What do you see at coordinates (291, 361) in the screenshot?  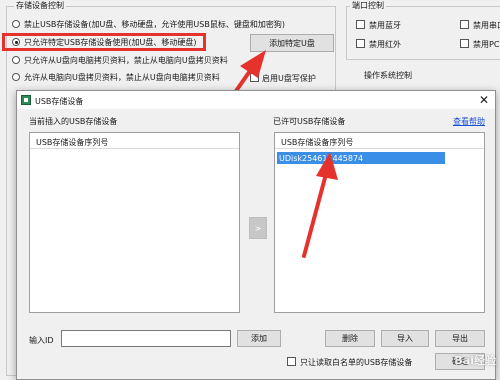 I see `whitelist-only-checkbox` at bounding box center [291, 361].